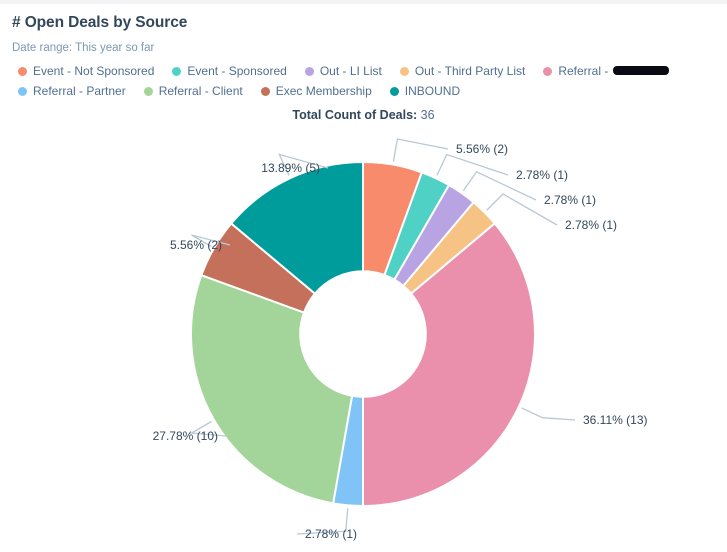 This screenshot has width=727, height=552. I want to click on legend-item: Referral -, so click(606, 71).